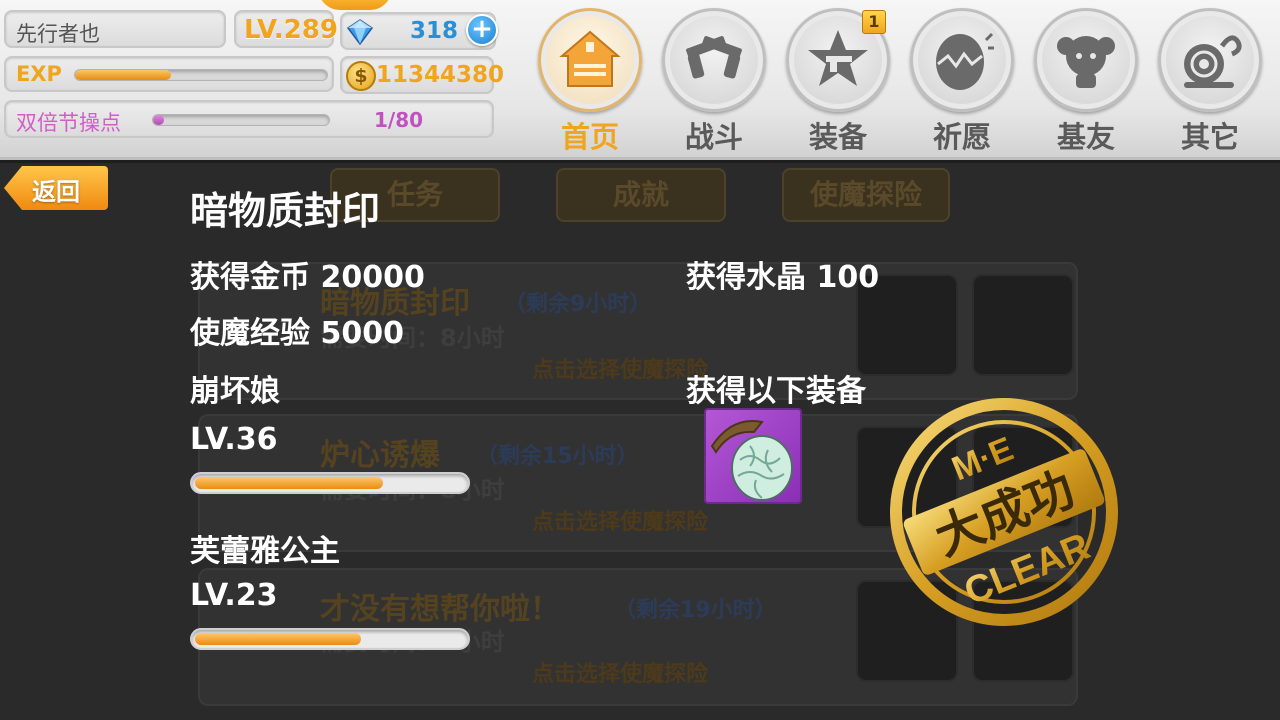  I want to click on player-name-box: 先行者也, so click(115, 29).